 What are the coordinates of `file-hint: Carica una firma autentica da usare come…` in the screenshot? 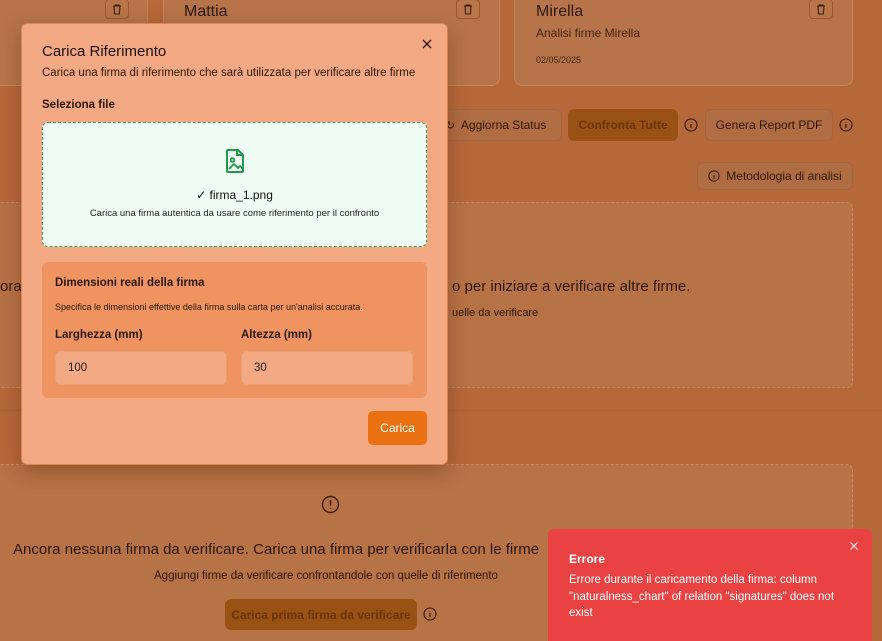 It's located at (234, 213).